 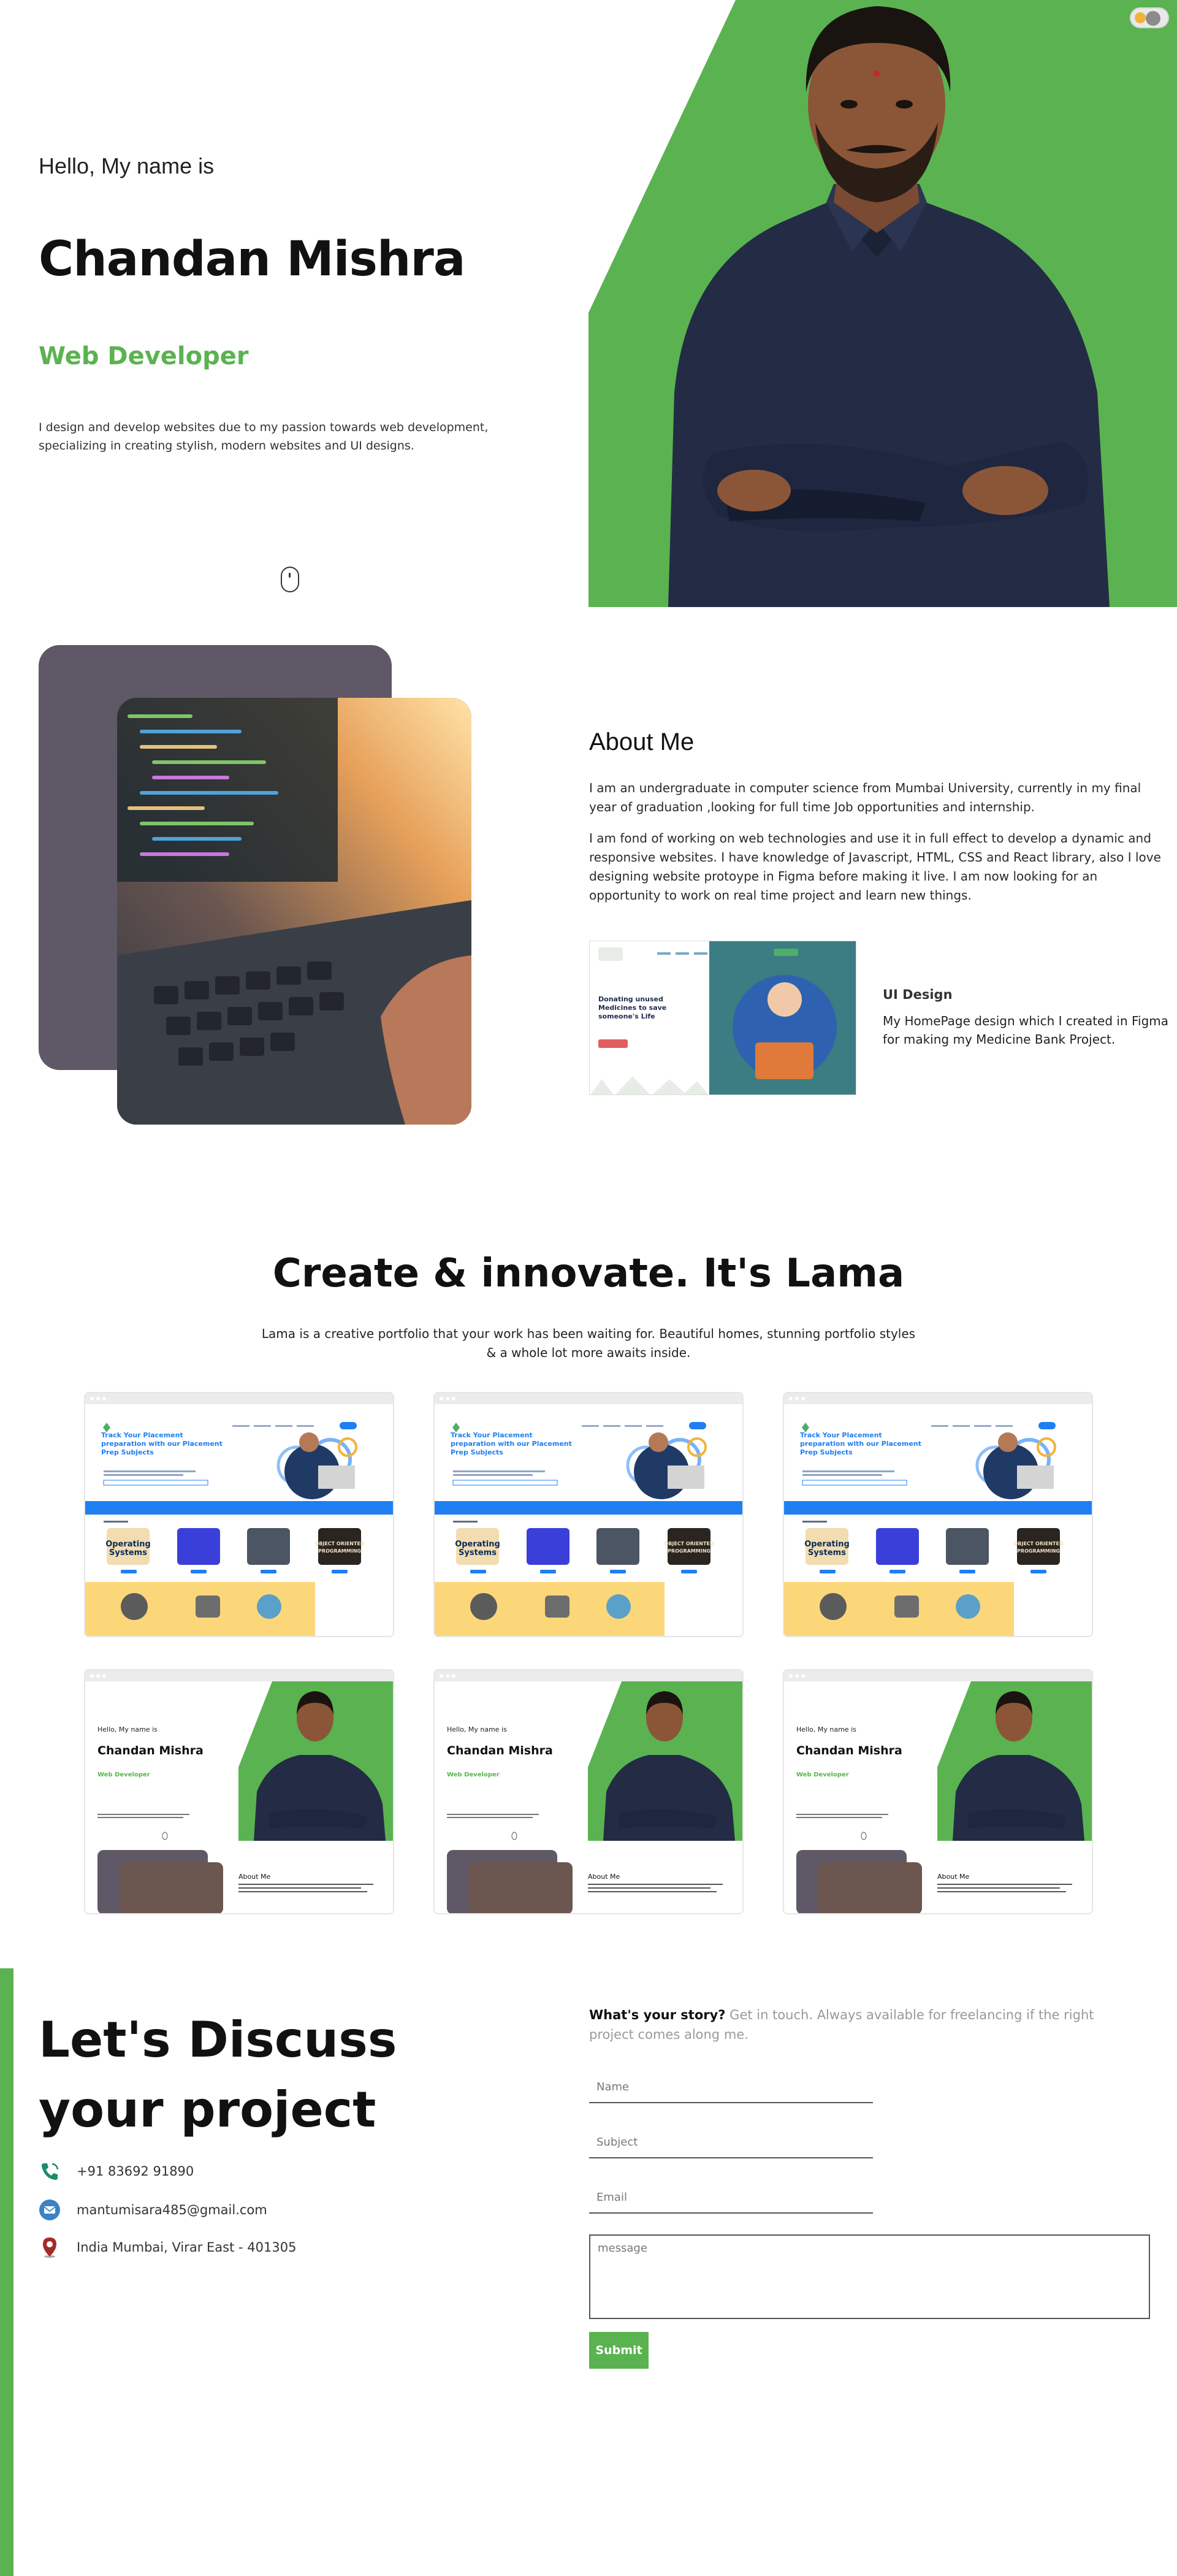 What do you see at coordinates (731, 2142) in the screenshot?
I see `subject-field` at bounding box center [731, 2142].